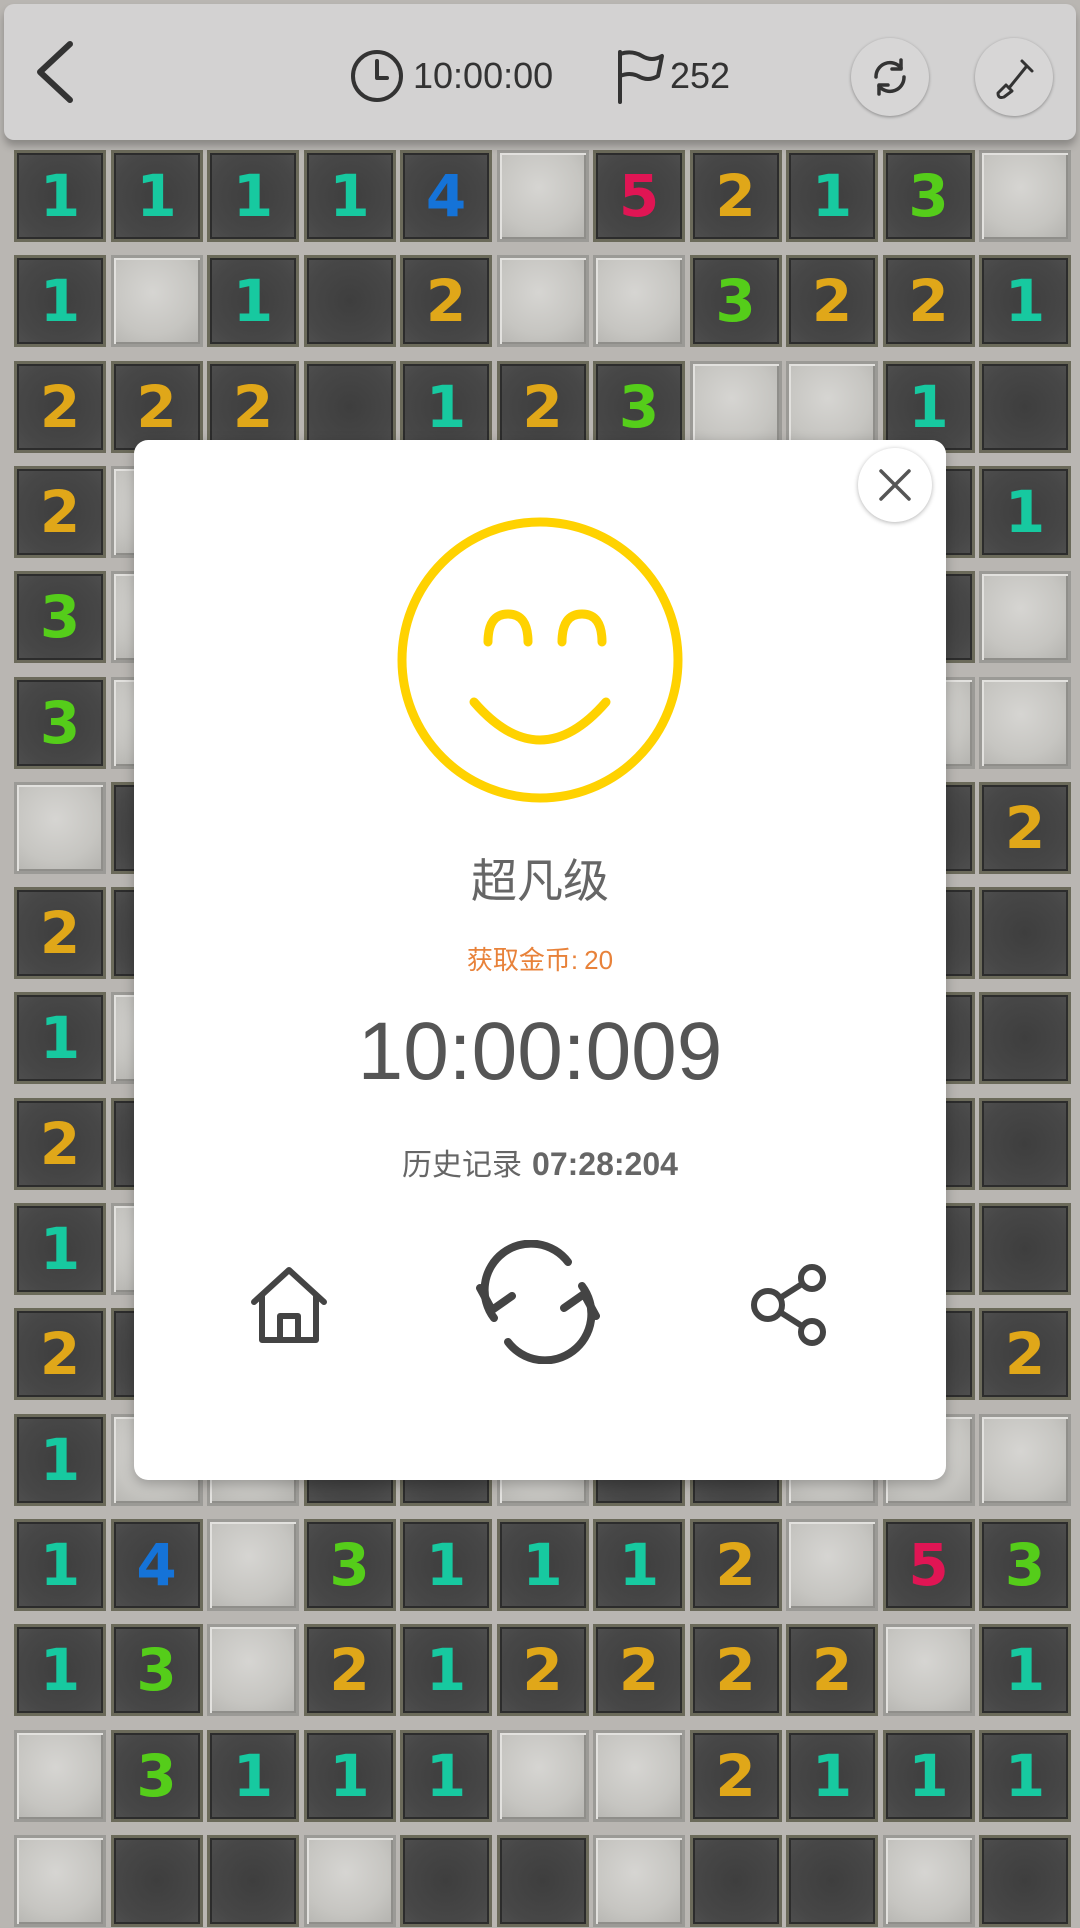  I want to click on share-button, so click(791, 1305).